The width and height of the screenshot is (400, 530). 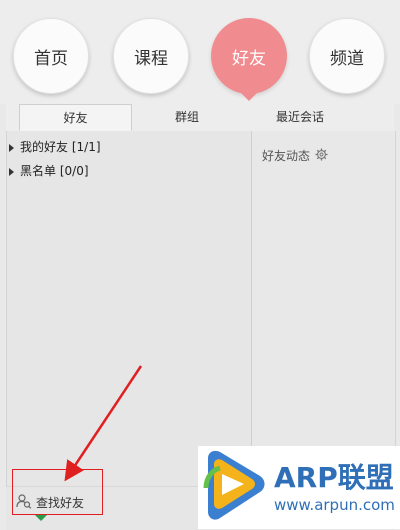 I want to click on logo-play-icon, so click(x=234, y=485).